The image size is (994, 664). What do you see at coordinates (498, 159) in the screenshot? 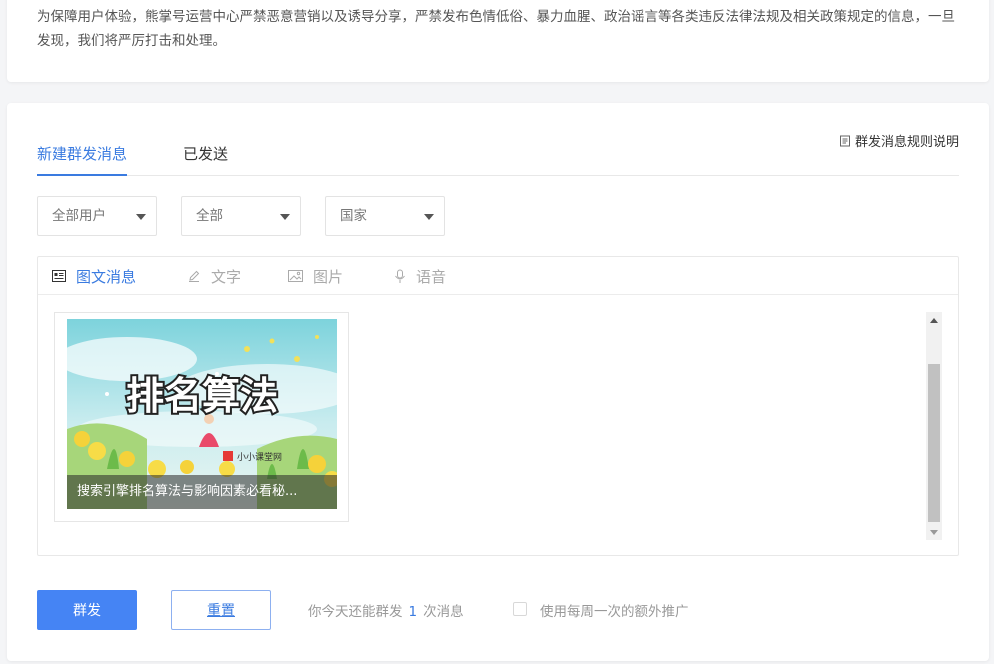
I see `message-tabs: 新建群发消息 已发送` at bounding box center [498, 159].